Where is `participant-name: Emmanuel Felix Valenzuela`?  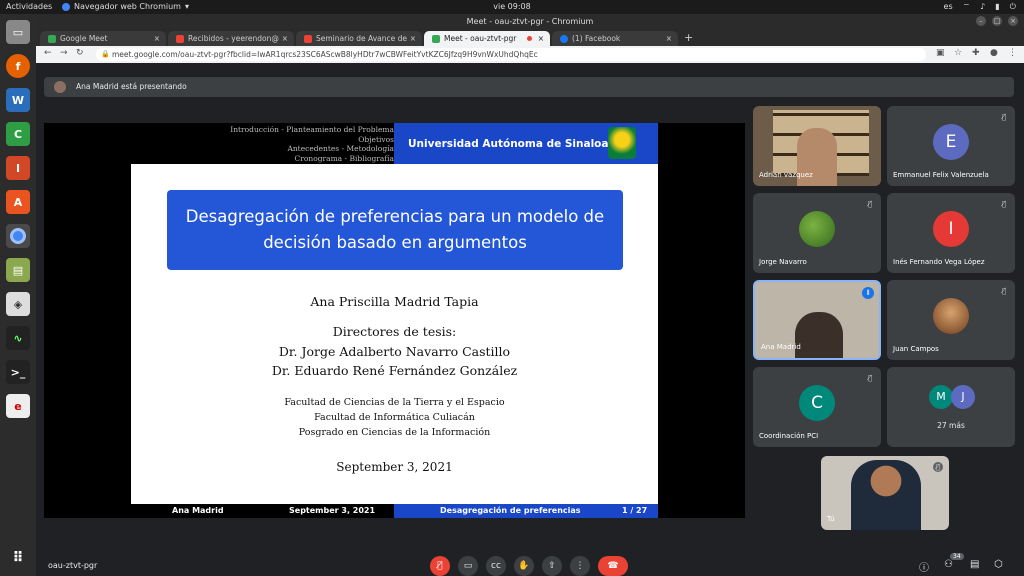
participant-name: Emmanuel Felix Valenzuela is located at coordinates (941, 175).